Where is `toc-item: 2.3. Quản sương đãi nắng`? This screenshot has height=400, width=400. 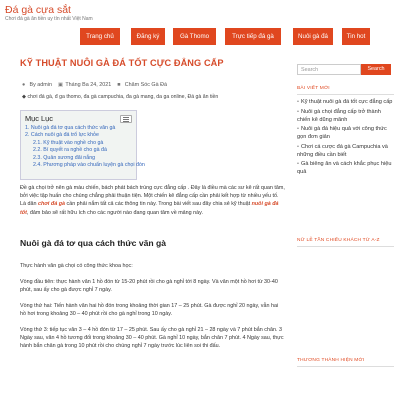 toc-item: 2.3. Quản sương đãi nắng is located at coordinates (85, 158).